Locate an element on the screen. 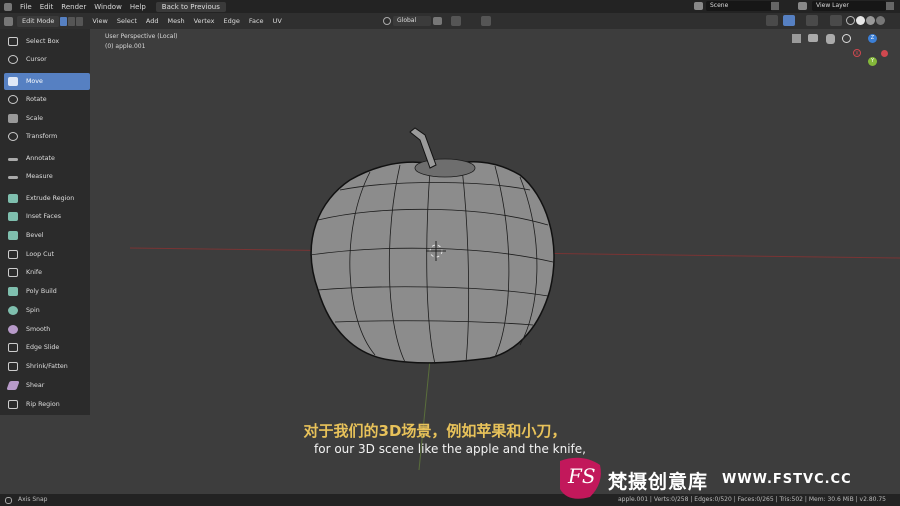 The height and width of the screenshot is (506, 900). inset-icon is located at coordinates (13, 216).